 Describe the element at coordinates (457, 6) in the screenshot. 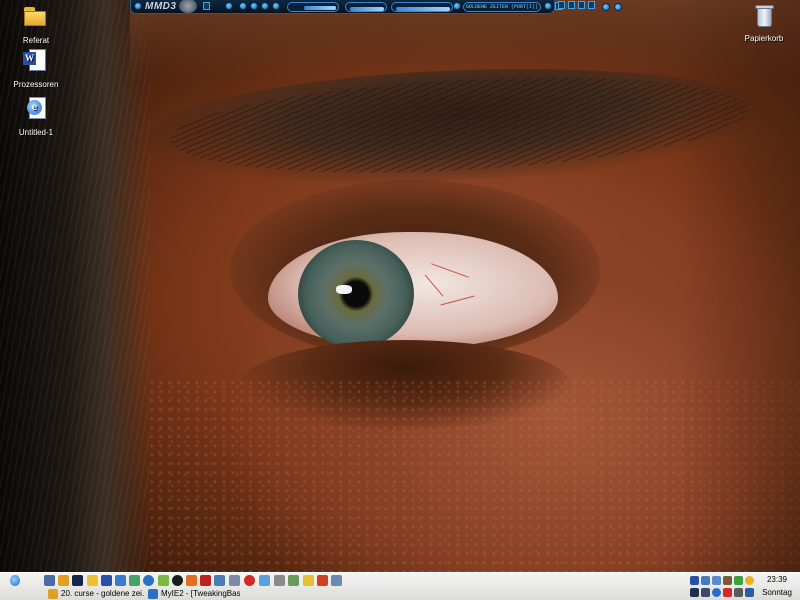

I see `playlist-prev-button` at that location.